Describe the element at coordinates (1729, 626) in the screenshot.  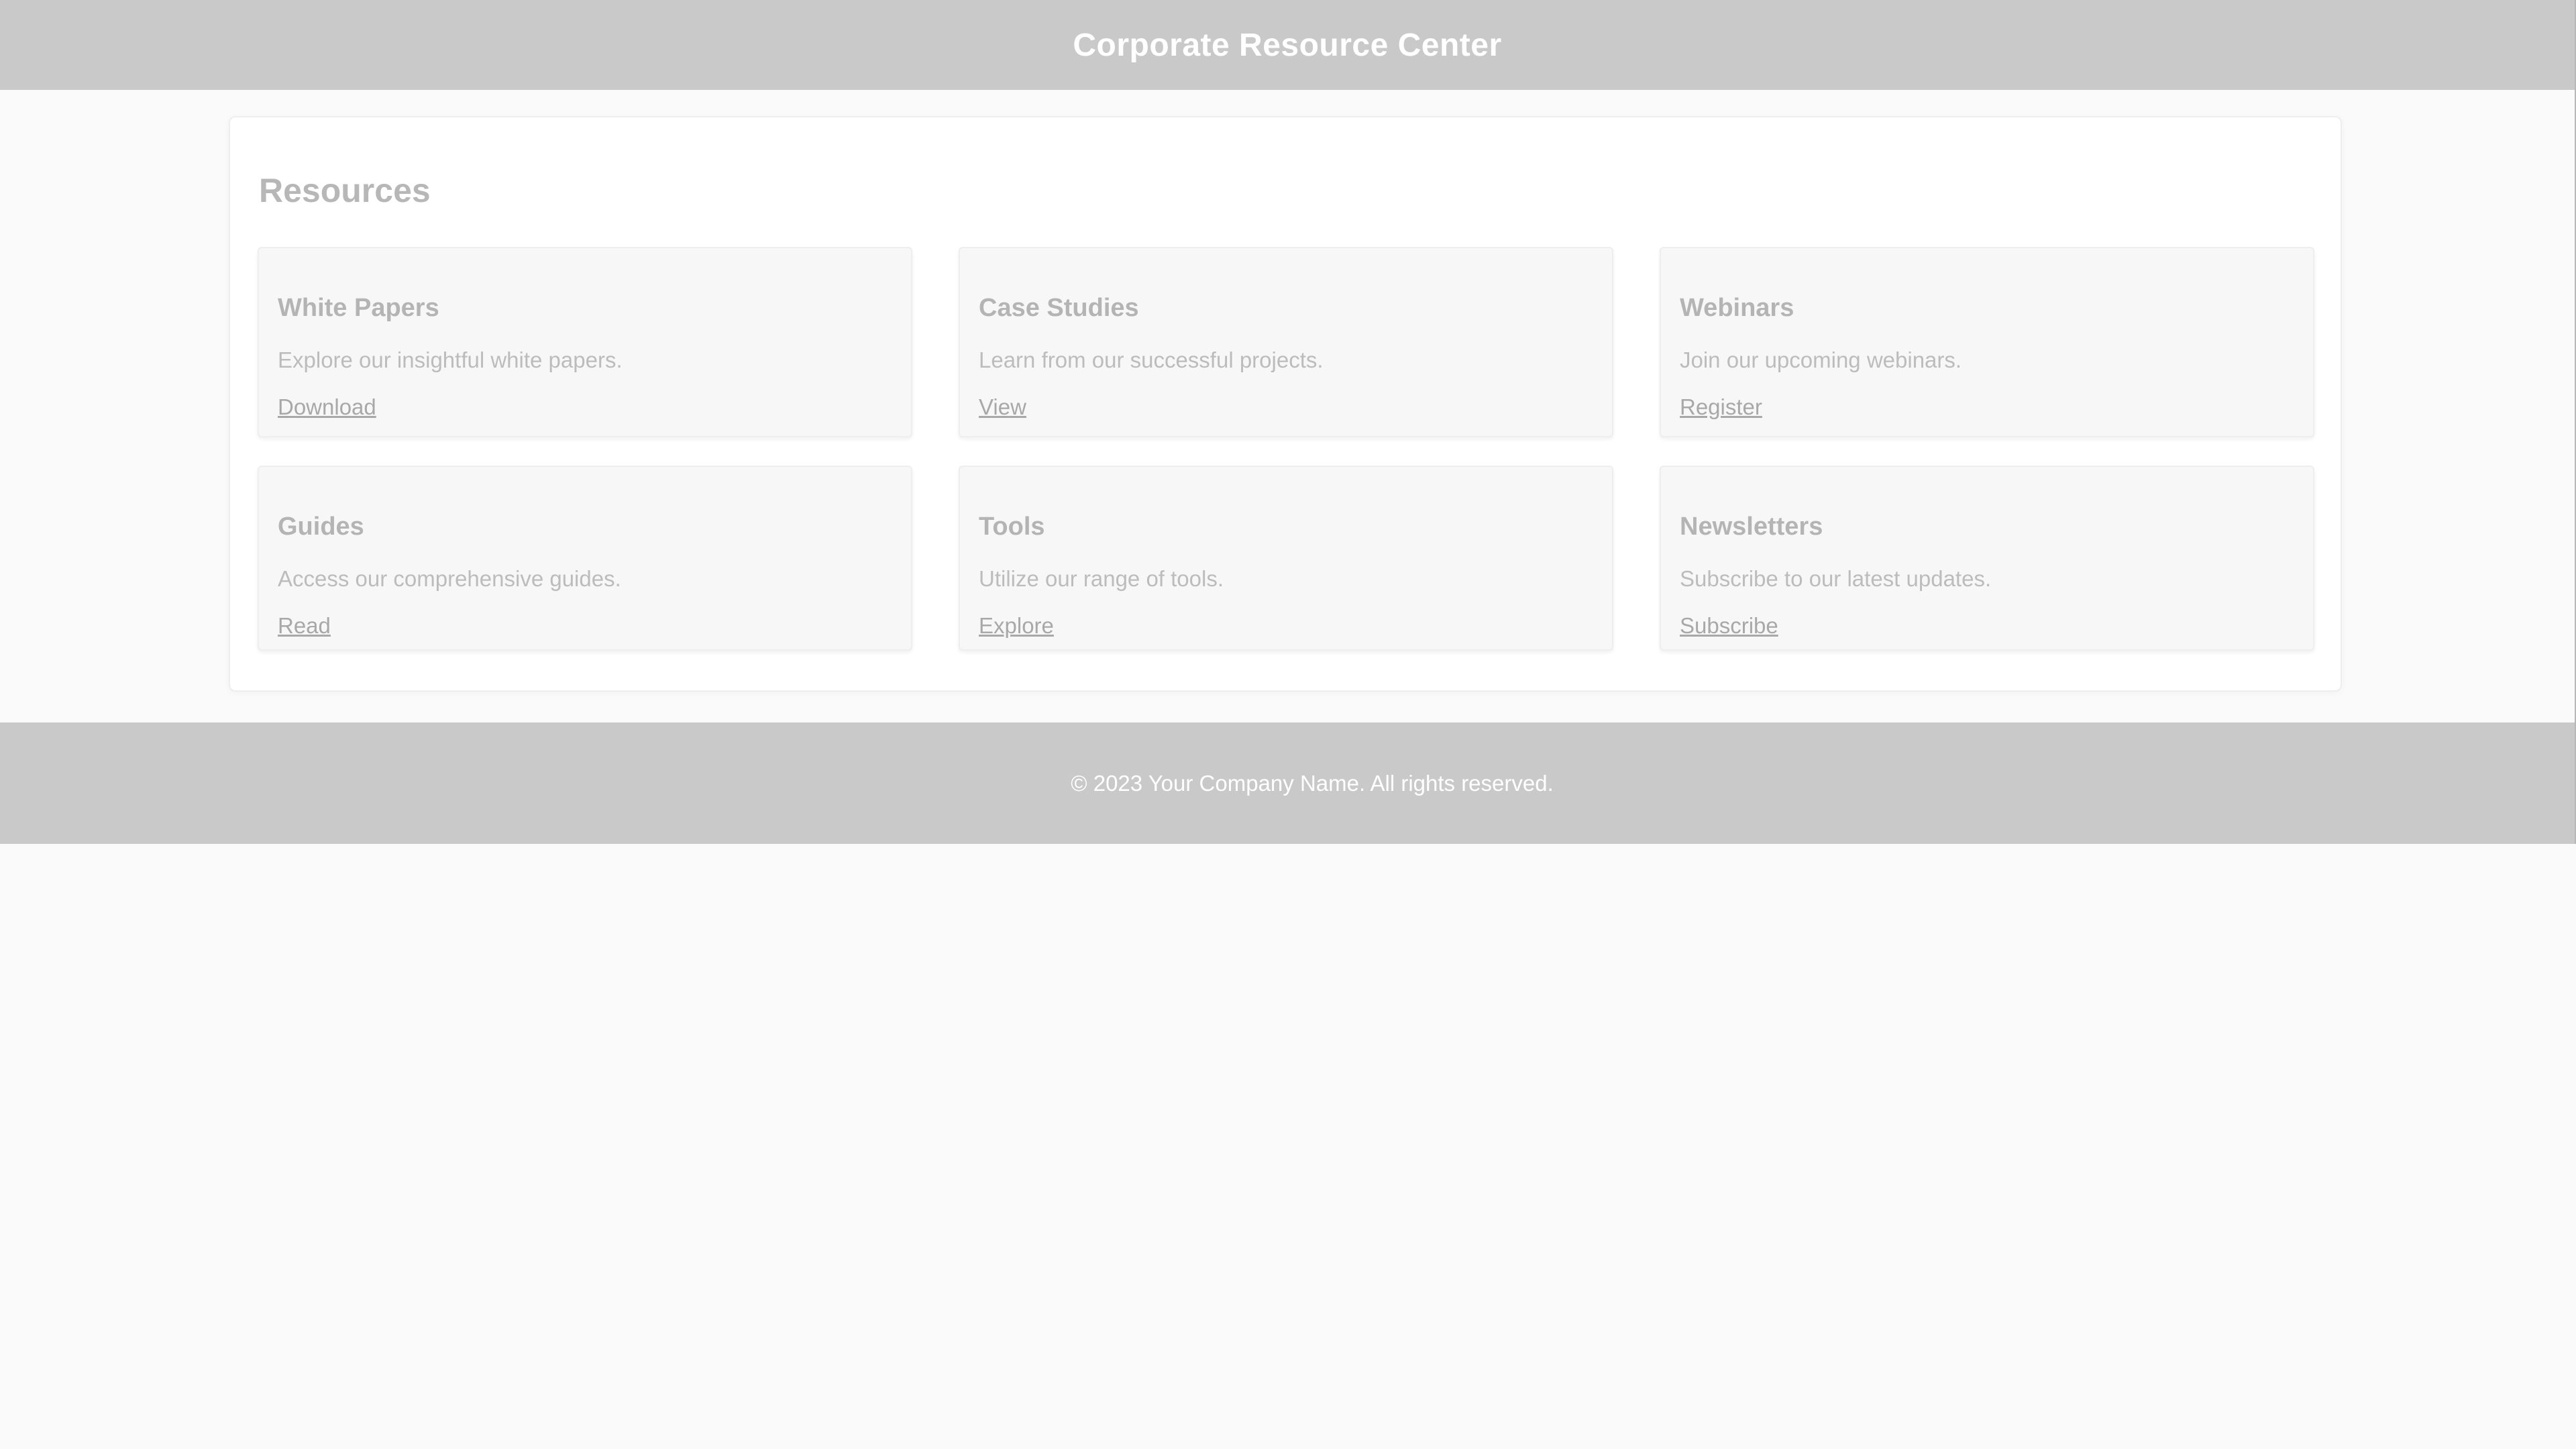
I see `subscribe-link: Subscribe` at that location.